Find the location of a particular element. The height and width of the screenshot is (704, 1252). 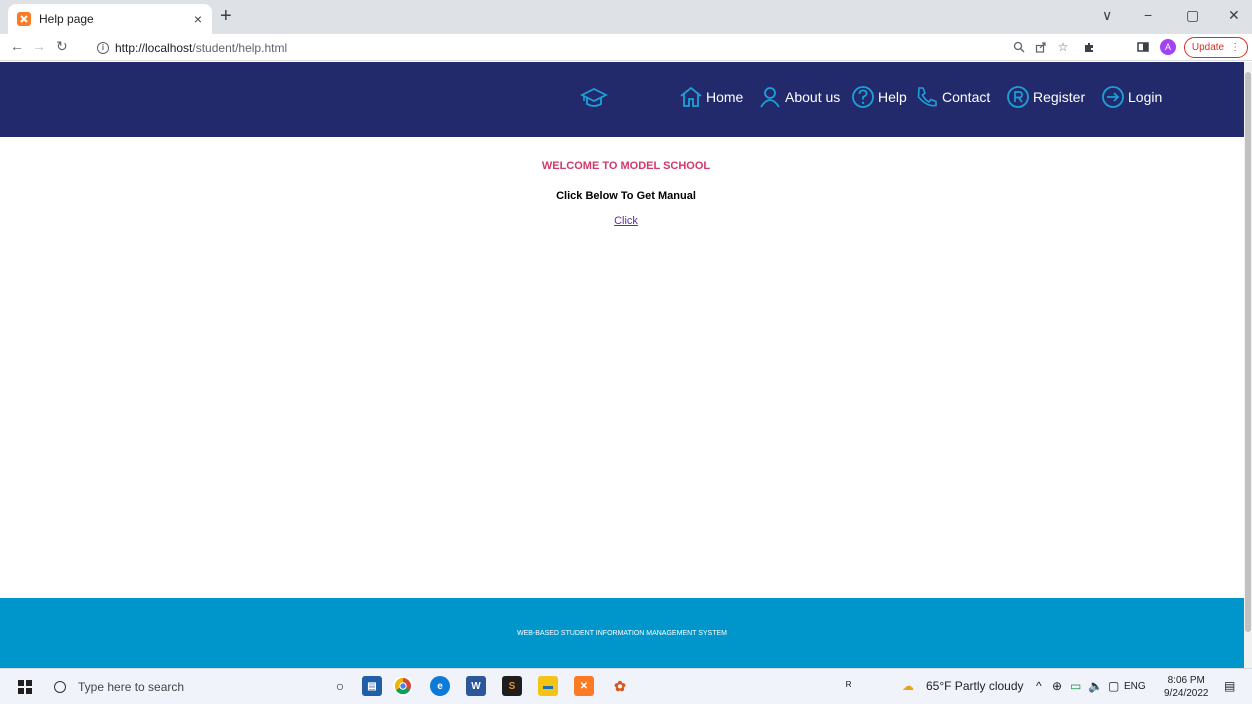

bookmark-star-icon: ☆ is located at coordinates (1063, 47).